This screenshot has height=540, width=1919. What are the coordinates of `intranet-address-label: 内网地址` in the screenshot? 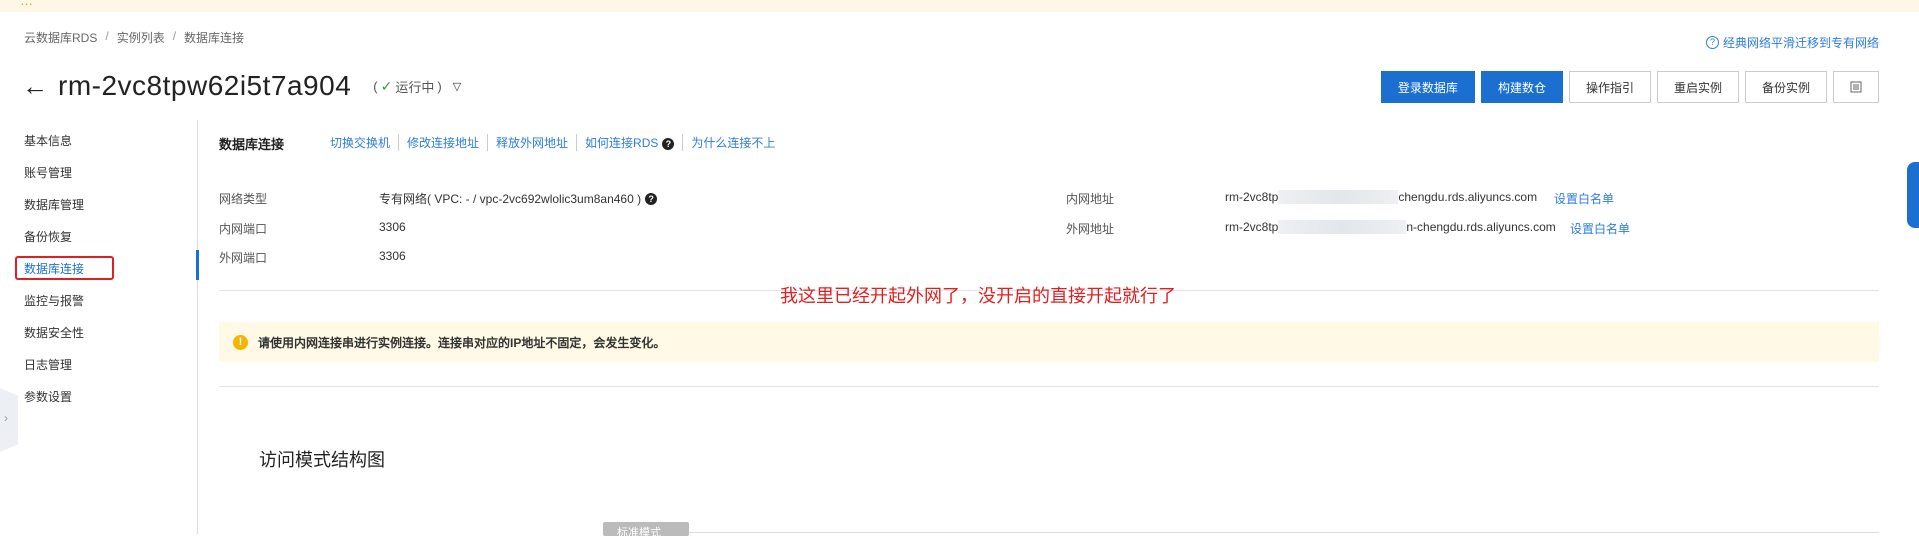 It's located at (1090, 199).